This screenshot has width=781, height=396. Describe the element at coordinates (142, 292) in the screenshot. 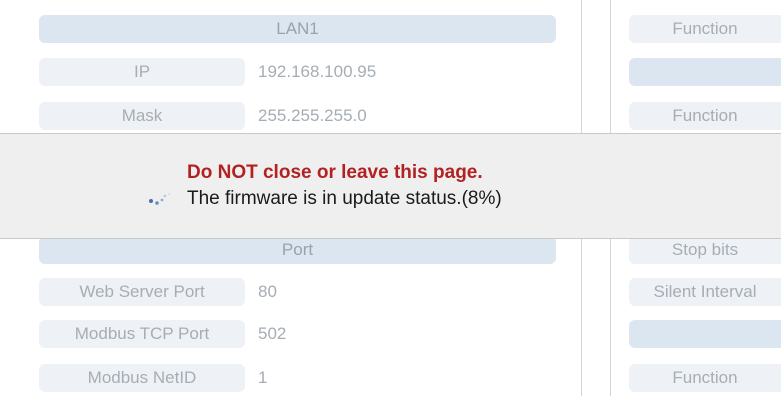

I see `web-server-port-label: Web Server Port` at that location.